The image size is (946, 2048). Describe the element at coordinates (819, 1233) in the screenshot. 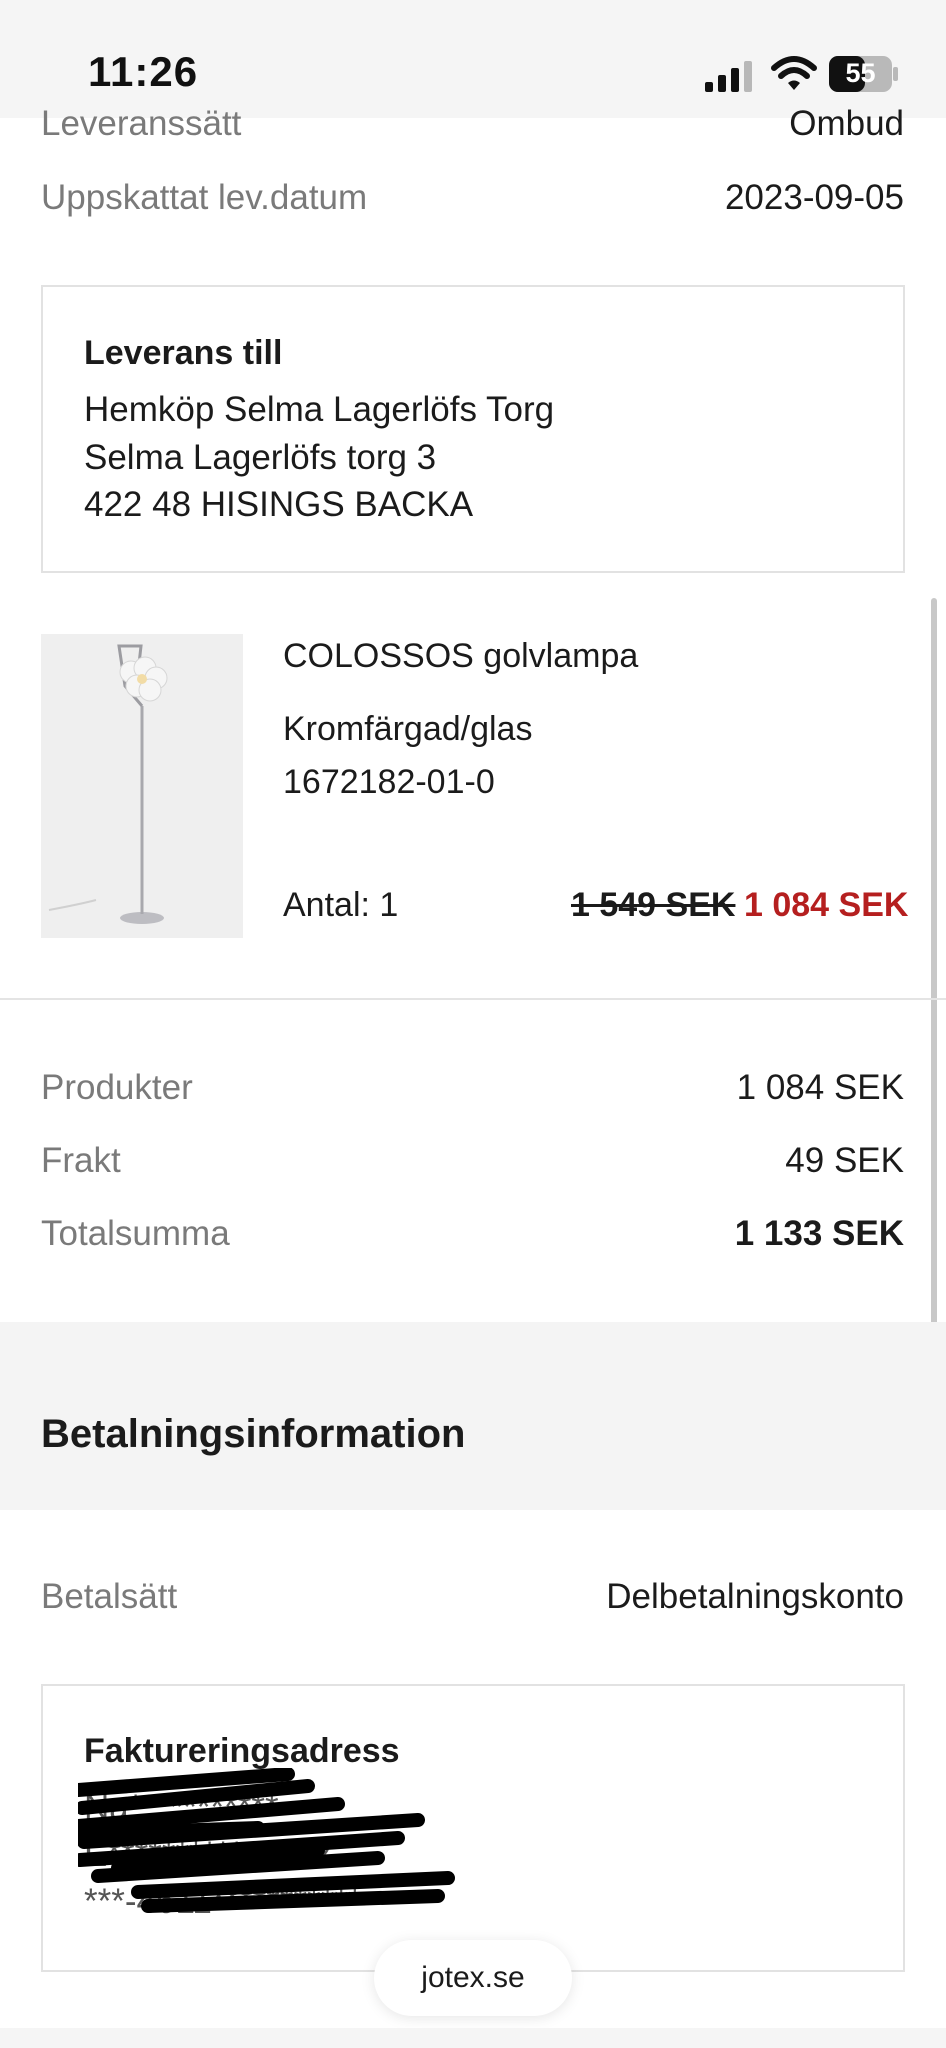

I see `total-value: 1 133 SEK` at that location.